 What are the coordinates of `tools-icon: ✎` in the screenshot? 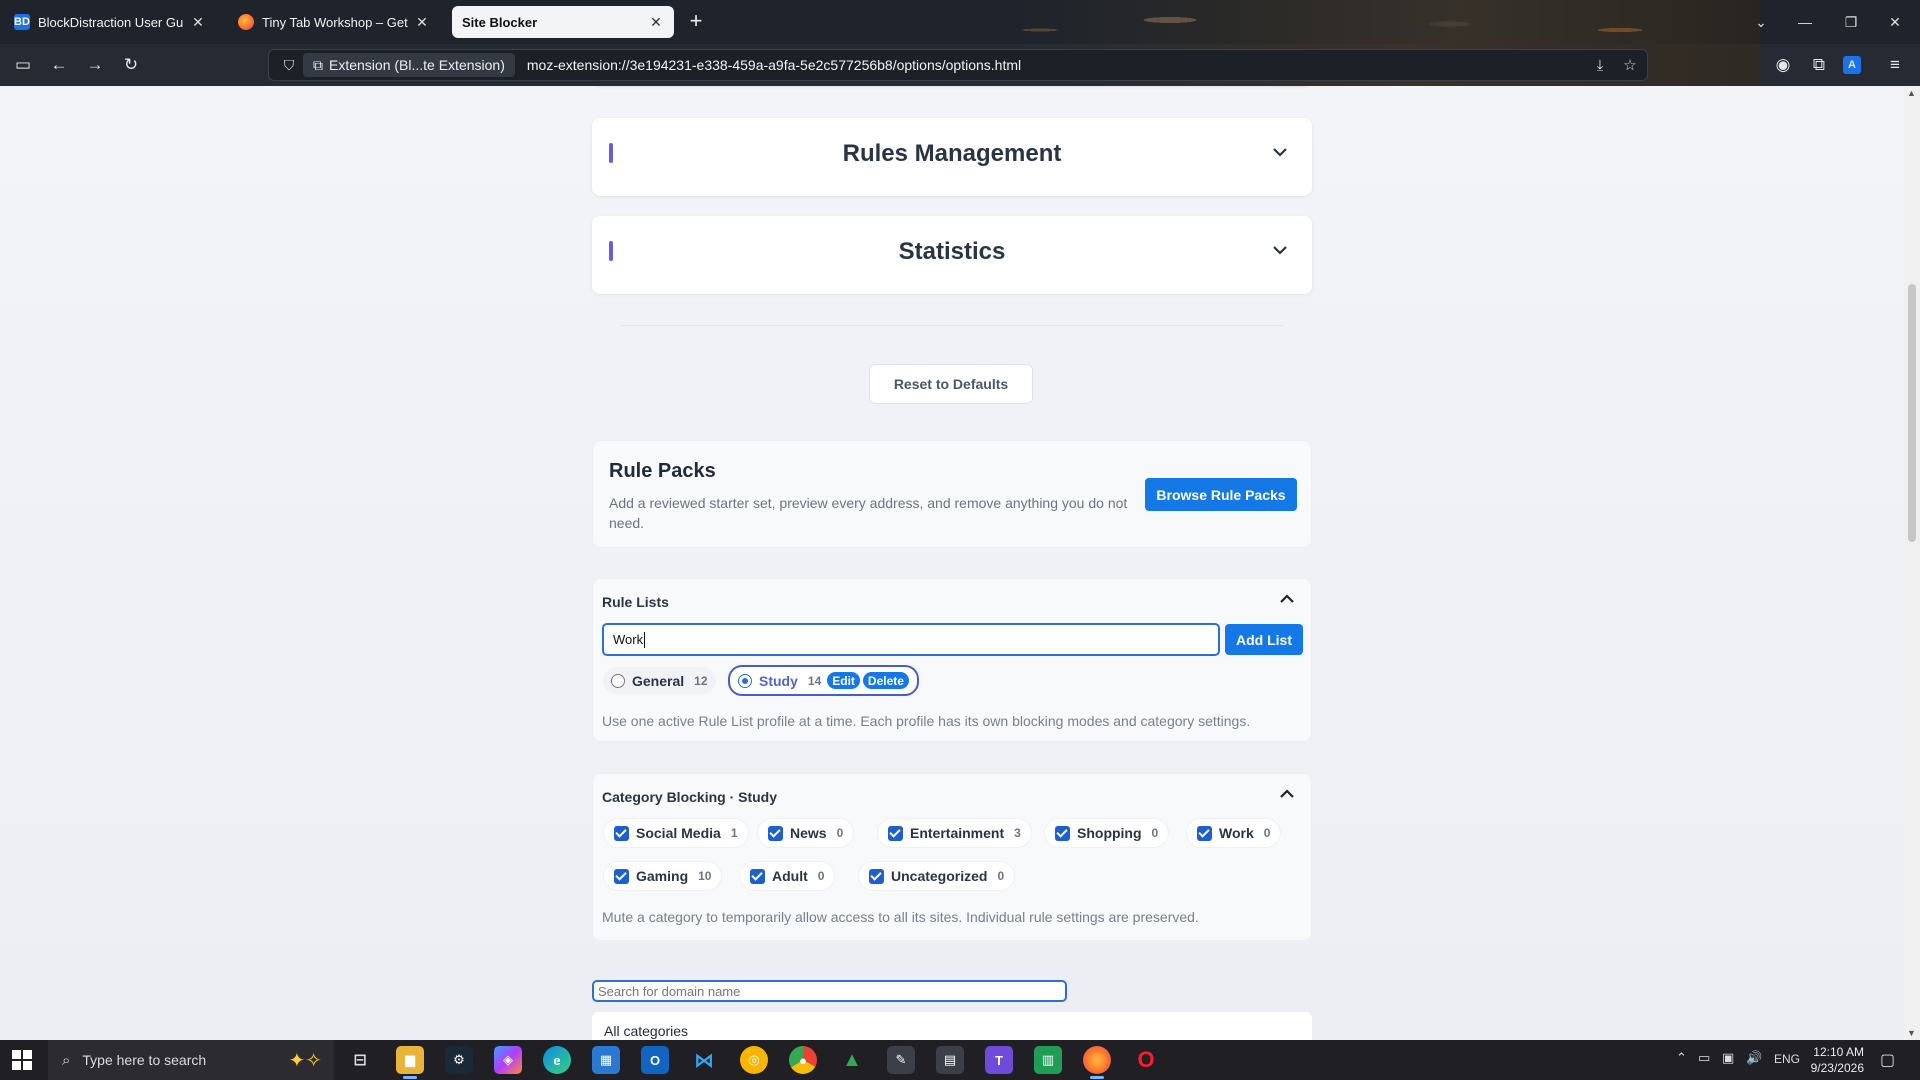 It's located at (901, 1060).